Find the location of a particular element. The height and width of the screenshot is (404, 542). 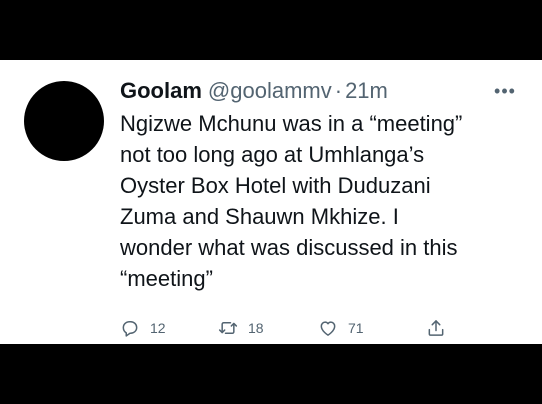

tweet-text-line: Zuma and Shauwn Mkhize. I is located at coordinates (259, 216).